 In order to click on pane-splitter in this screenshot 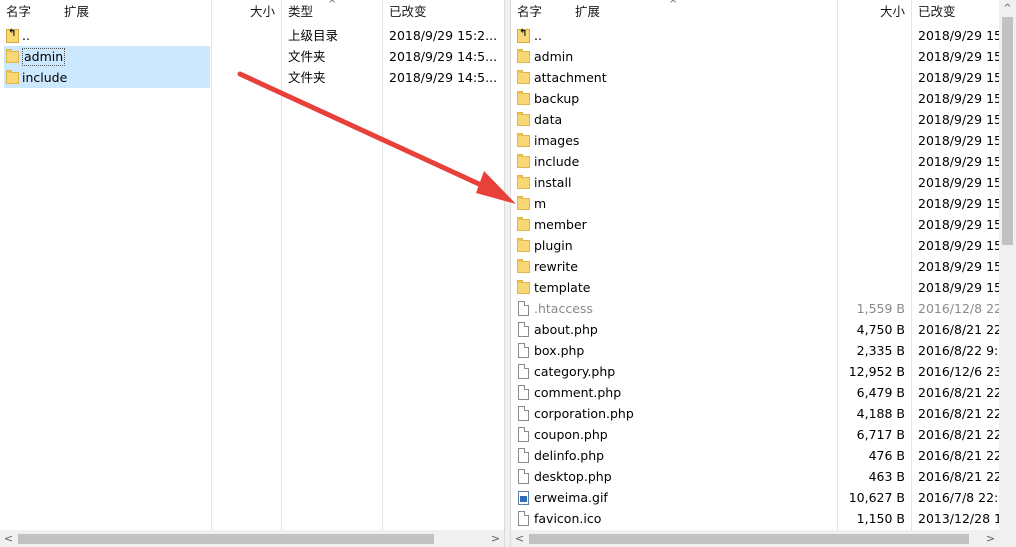, I will do `click(507, 273)`.